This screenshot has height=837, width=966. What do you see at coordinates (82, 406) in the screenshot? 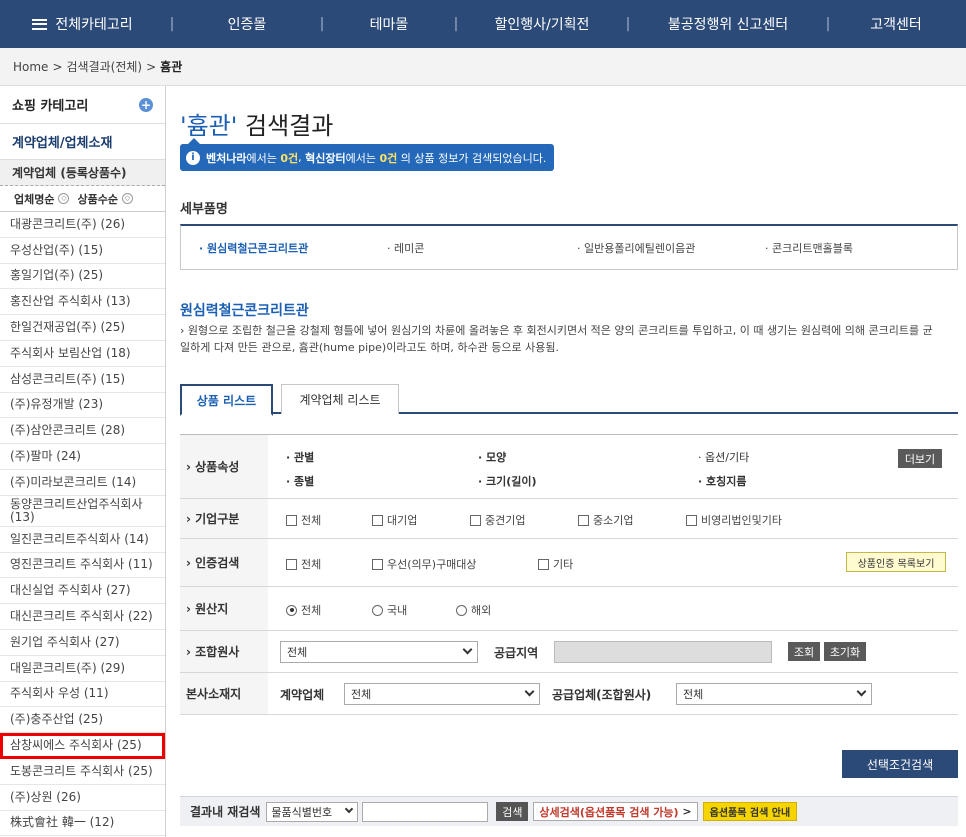
I see `sidebar-vendor-item: (주)유정개발 (23)` at bounding box center [82, 406].